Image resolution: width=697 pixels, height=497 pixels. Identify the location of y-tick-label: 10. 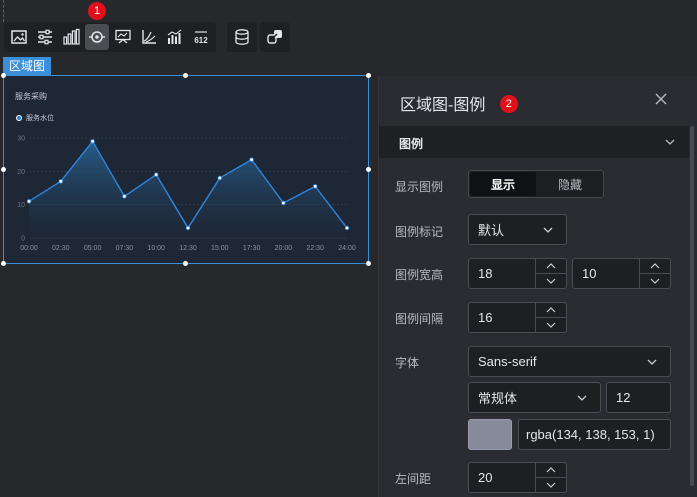
(21, 205).